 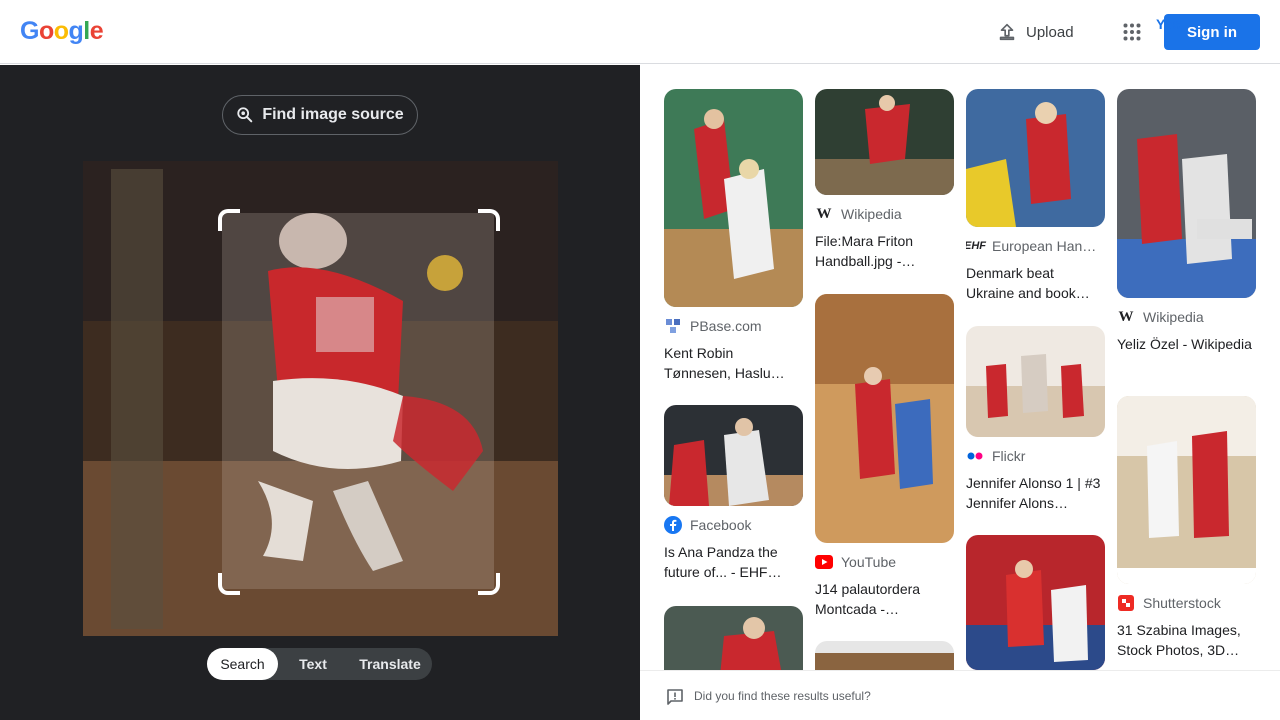 What do you see at coordinates (229, 584) in the screenshot?
I see `crop-handle-bottom-left` at bounding box center [229, 584].